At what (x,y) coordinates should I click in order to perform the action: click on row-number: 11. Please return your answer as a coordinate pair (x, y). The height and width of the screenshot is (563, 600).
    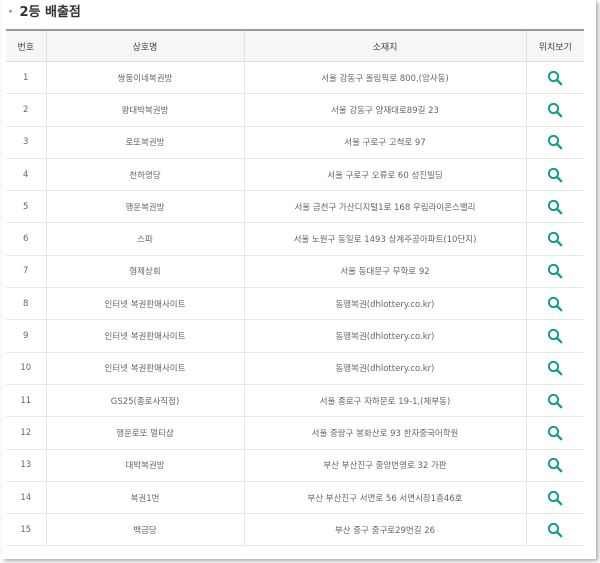
    Looking at the image, I should click on (26, 401).